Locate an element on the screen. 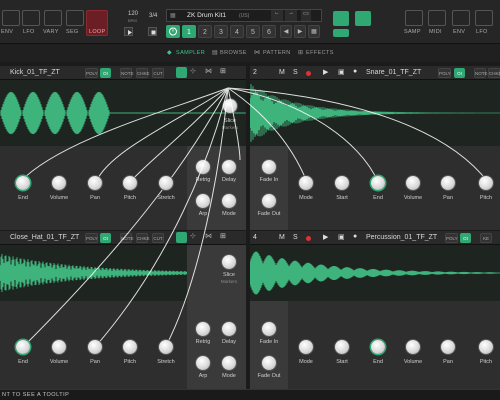 The width and height of the screenshot is (500, 400). track-2-record-icon is located at coordinates (308, 73).